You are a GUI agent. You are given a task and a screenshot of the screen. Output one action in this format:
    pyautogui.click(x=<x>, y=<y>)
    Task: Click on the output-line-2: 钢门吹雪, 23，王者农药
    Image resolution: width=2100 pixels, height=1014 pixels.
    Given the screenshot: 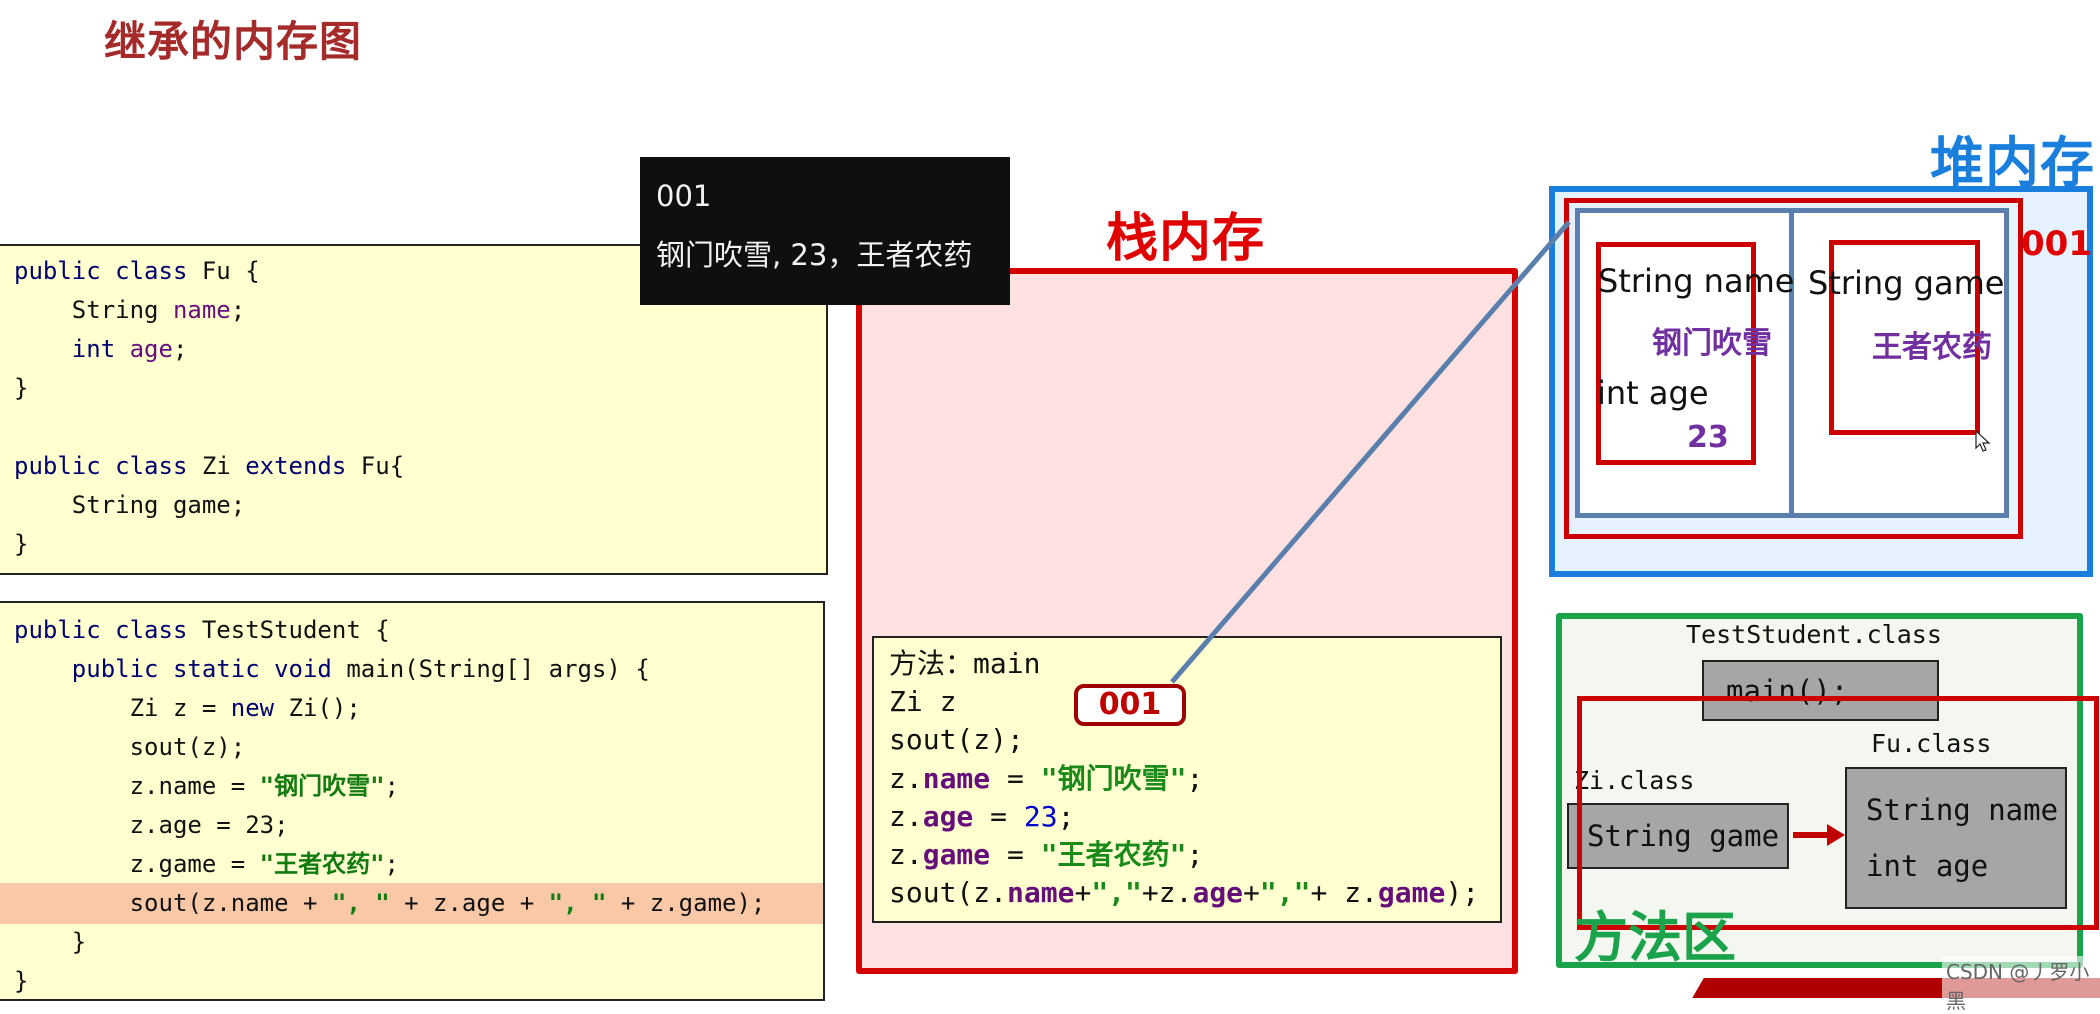 What is the action you would take?
    pyautogui.click(x=814, y=255)
    